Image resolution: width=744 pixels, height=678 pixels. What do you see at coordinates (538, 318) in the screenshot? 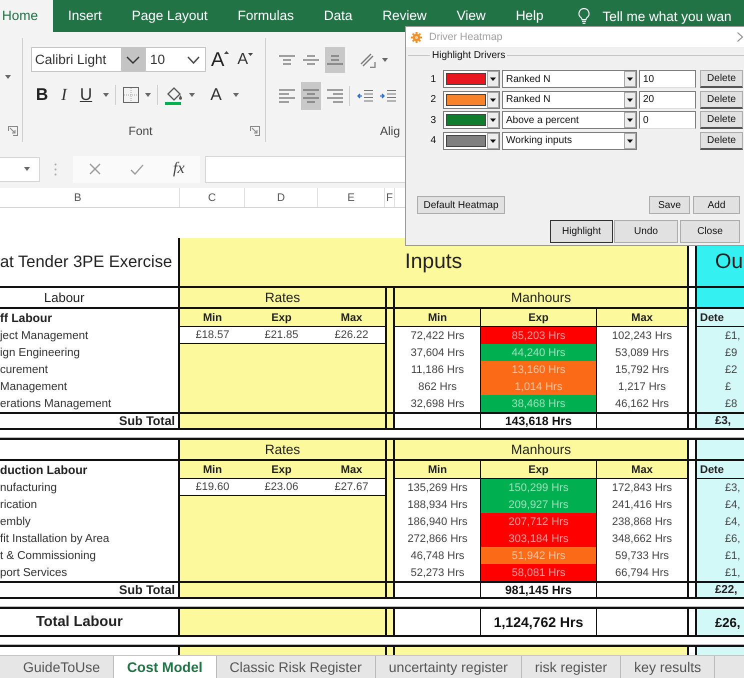
I see `column-header: Exp` at bounding box center [538, 318].